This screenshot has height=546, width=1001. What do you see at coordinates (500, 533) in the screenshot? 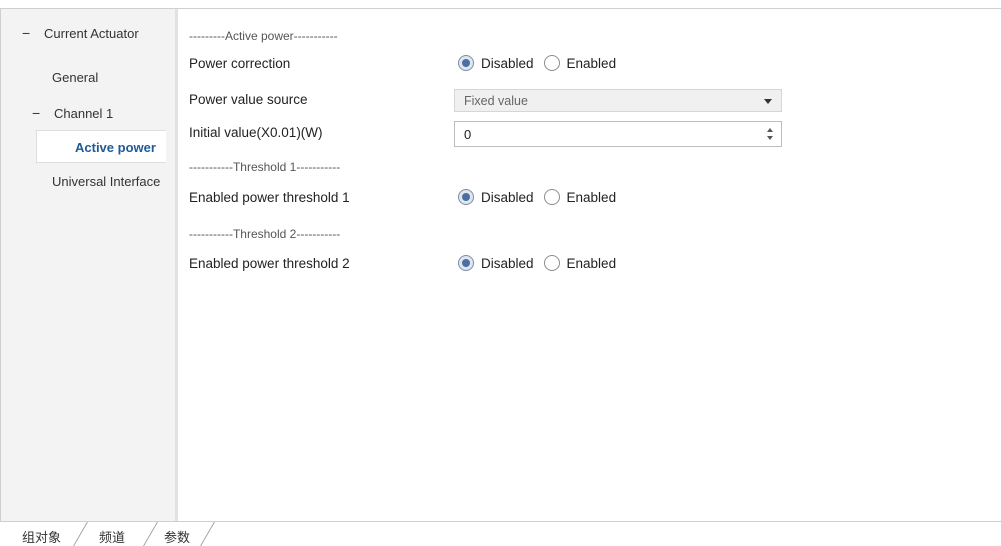
I see `bottom-tab-bar: 组对象 频道 参数` at bounding box center [500, 533].